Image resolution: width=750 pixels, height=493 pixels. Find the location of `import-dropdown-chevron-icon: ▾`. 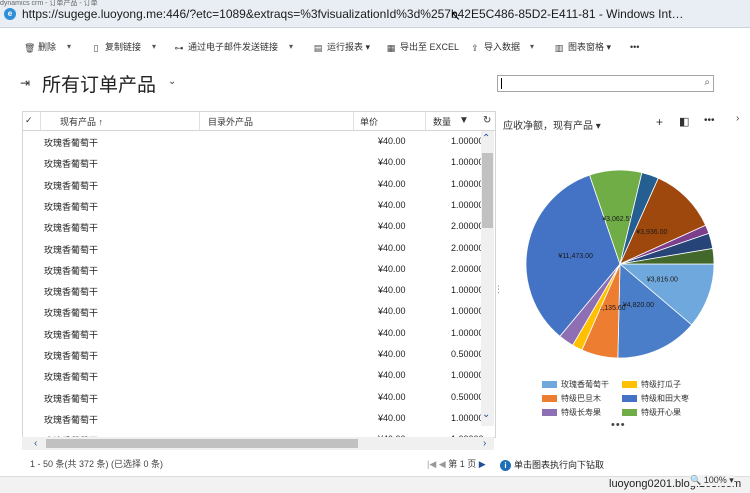

import-dropdown-chevron-icon: ▾ is located at coordinates (532, 47).